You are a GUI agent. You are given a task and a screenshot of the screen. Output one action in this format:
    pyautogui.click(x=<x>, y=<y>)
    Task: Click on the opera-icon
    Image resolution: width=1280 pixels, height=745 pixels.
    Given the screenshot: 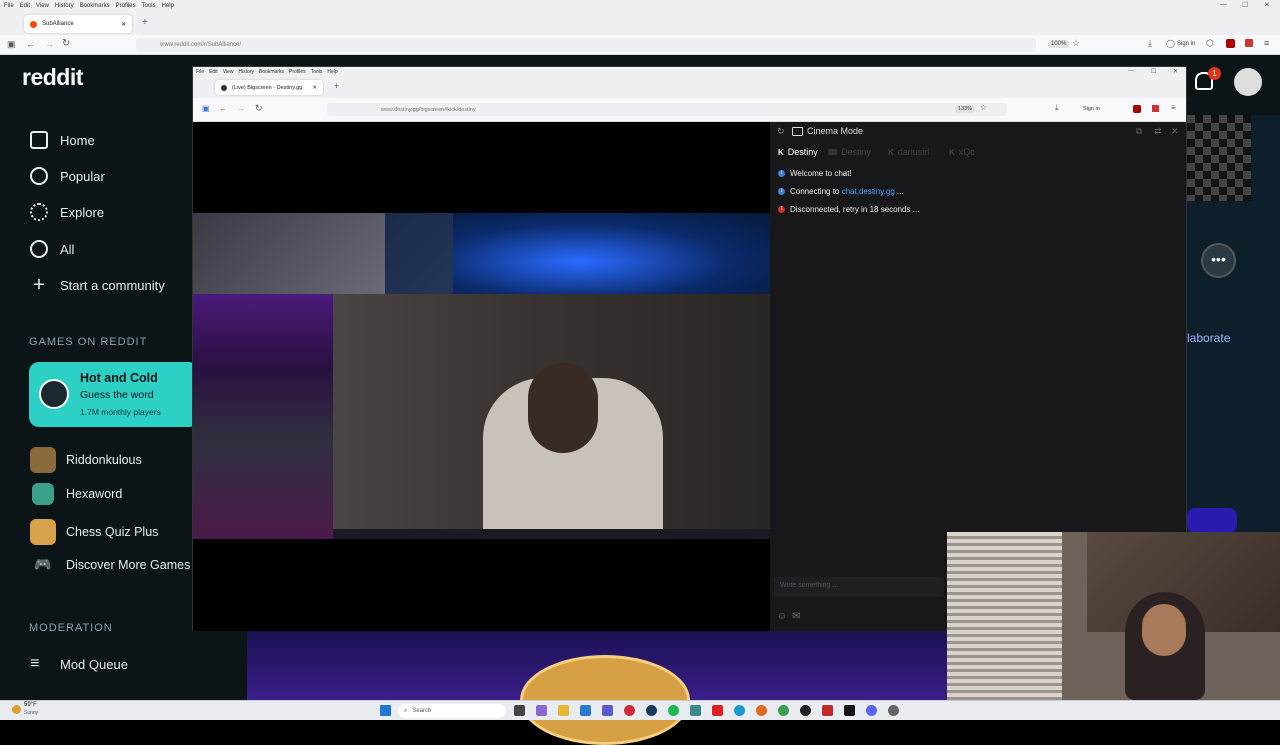 What is the action you would take?
    pyautogui.click(x=629, y=710)
    